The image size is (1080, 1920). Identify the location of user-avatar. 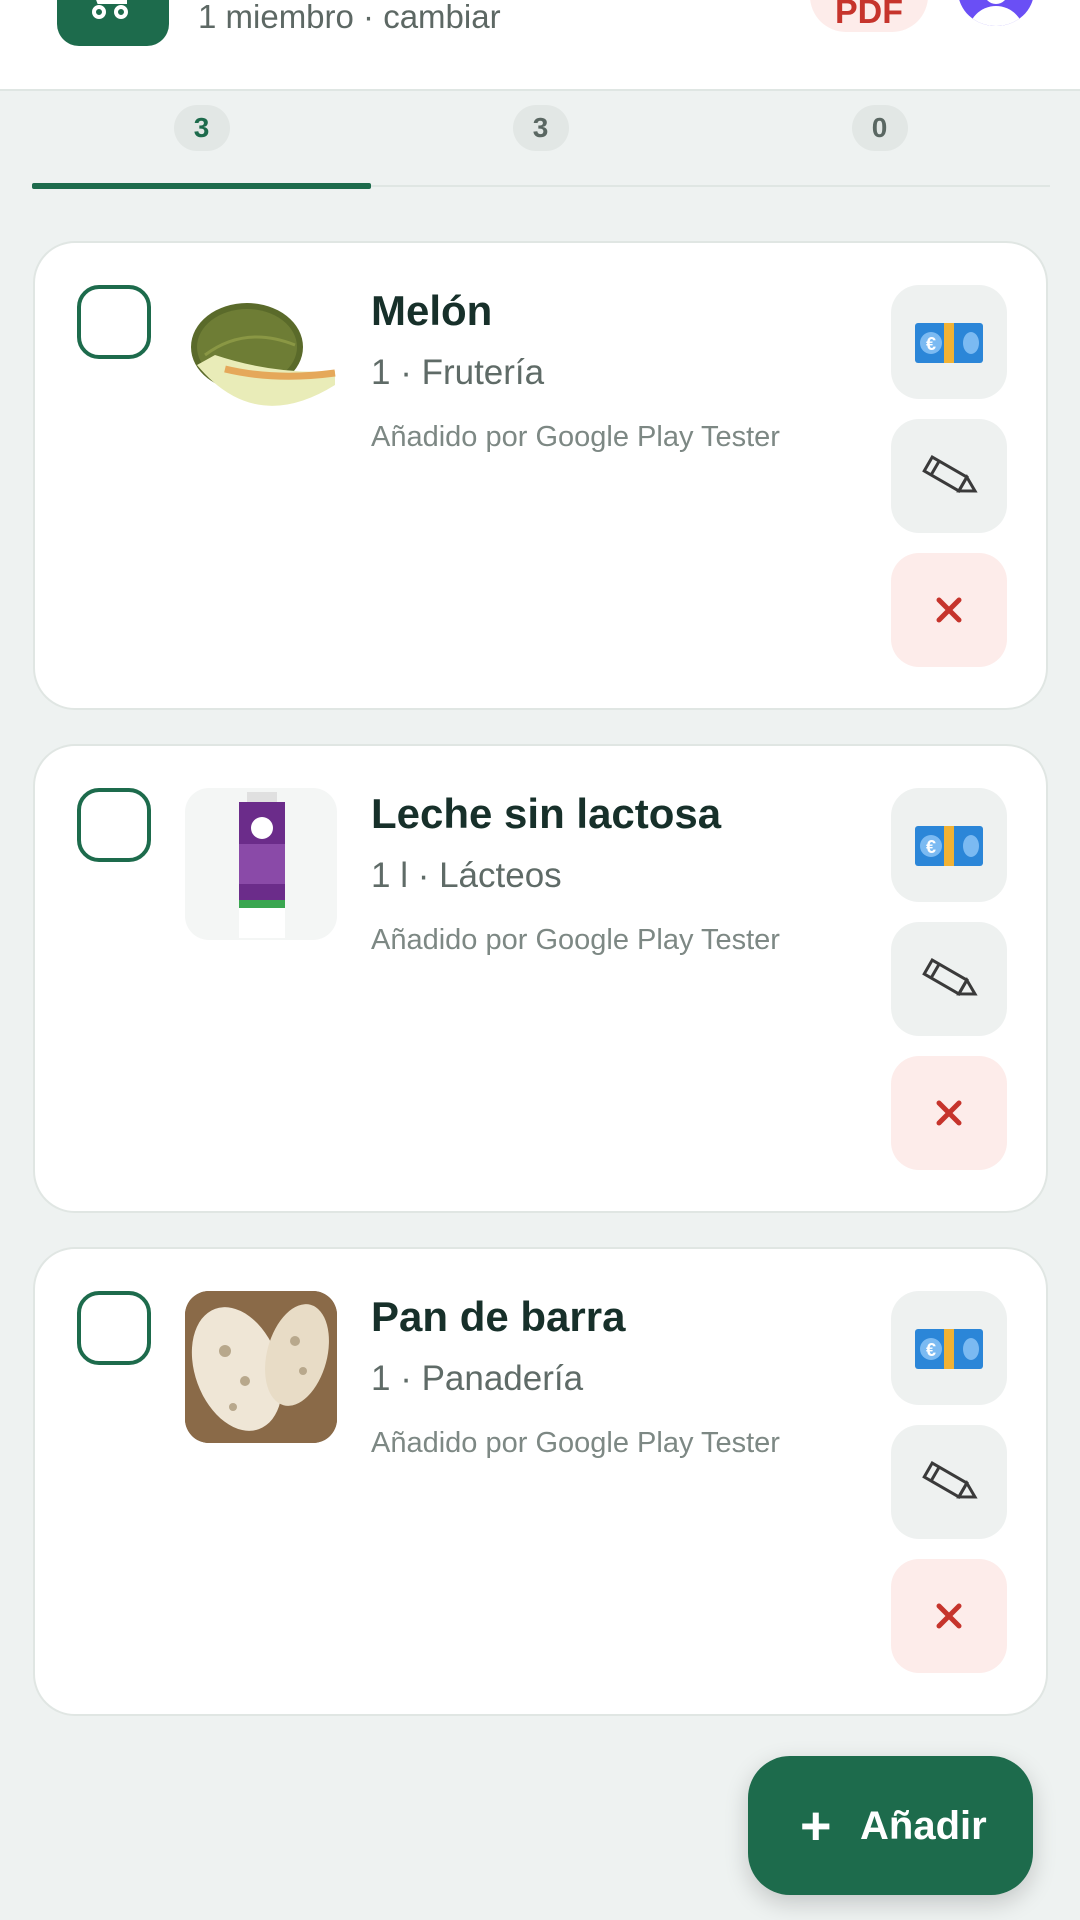
(996, 13).